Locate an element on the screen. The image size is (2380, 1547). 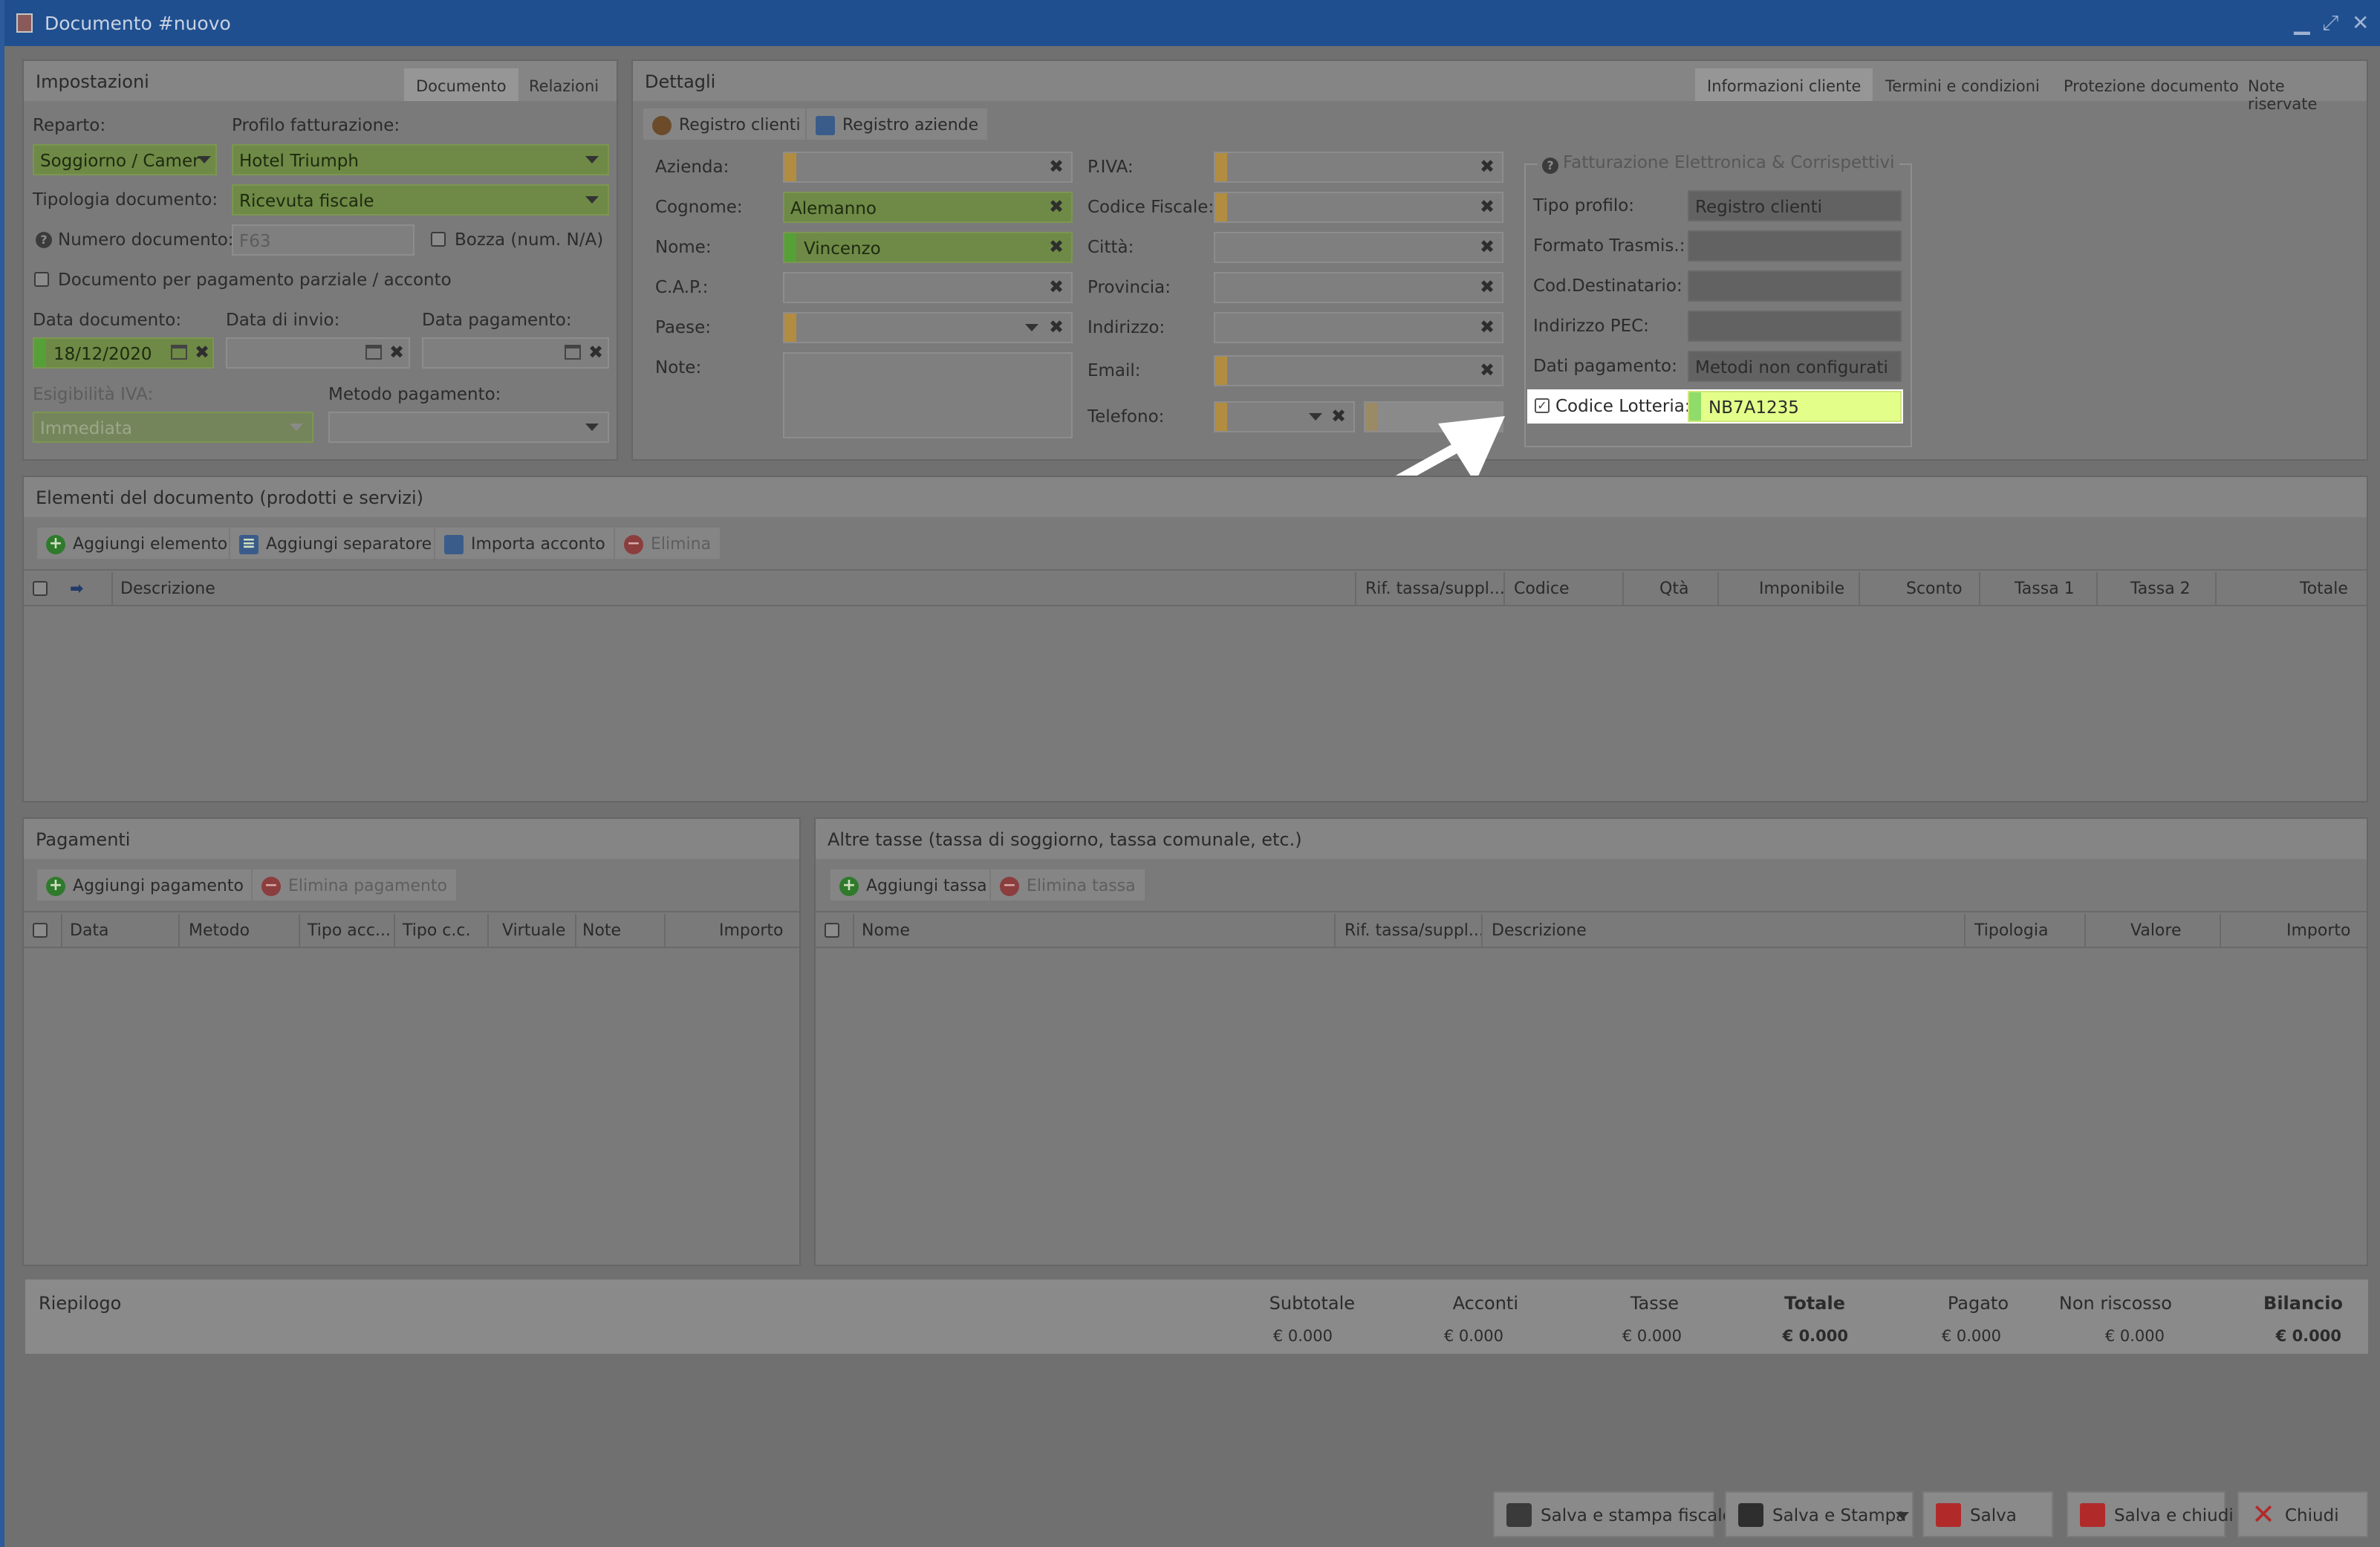
indirizzo-pec-field is located at coordinates (1795, 326).